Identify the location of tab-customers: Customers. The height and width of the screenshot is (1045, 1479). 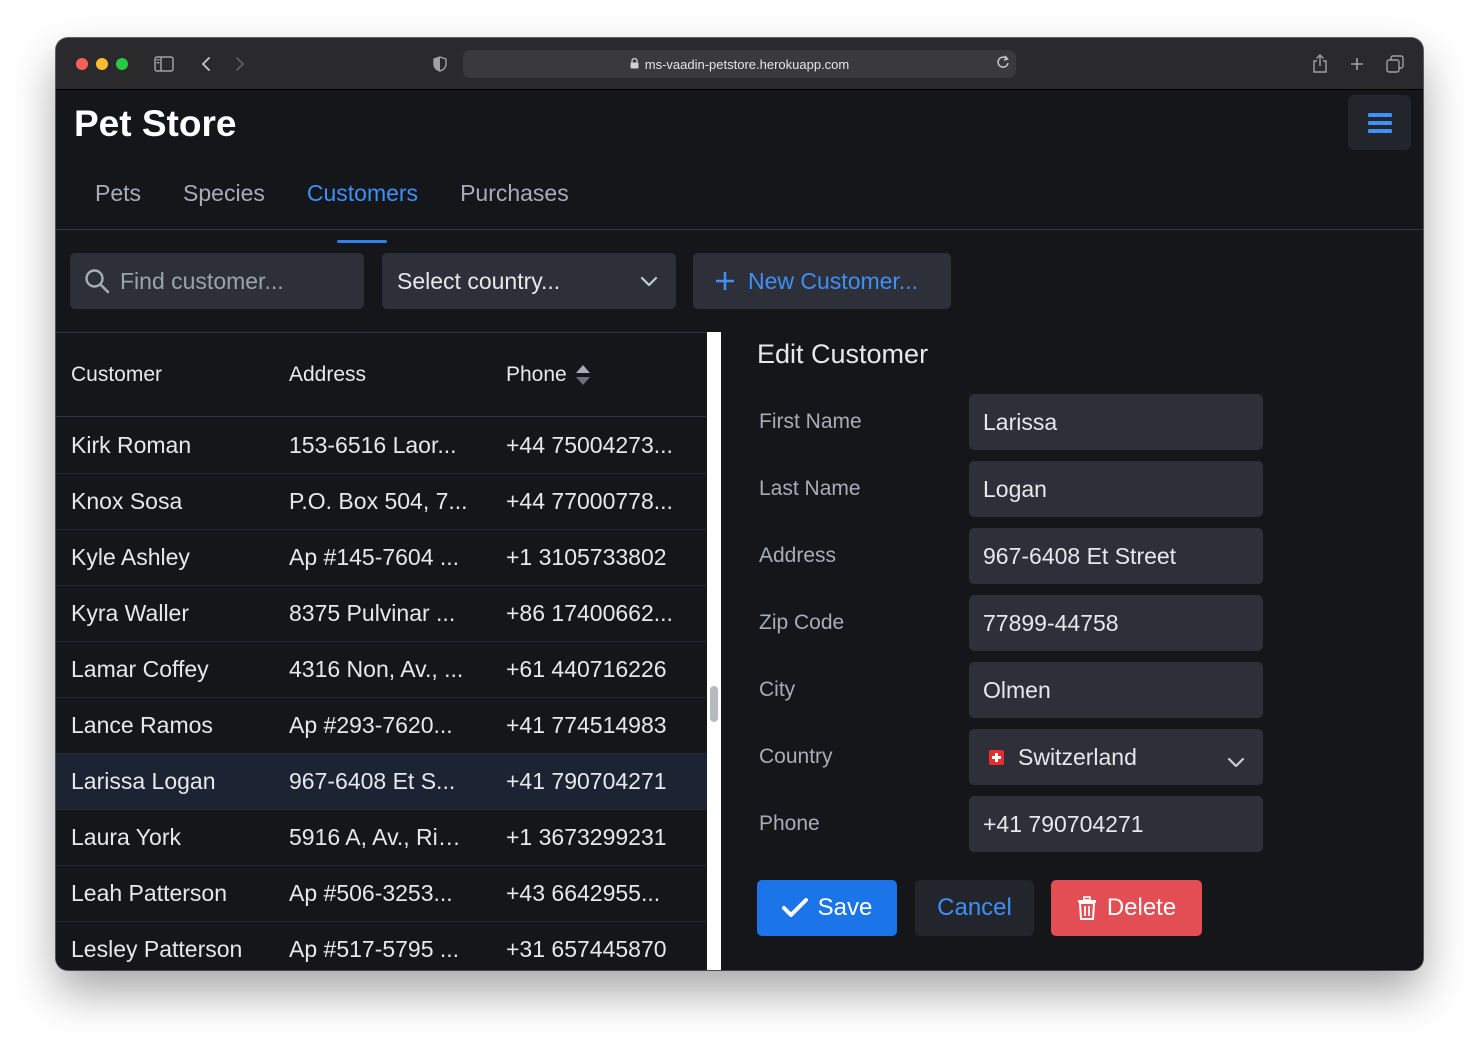
(362, 201).